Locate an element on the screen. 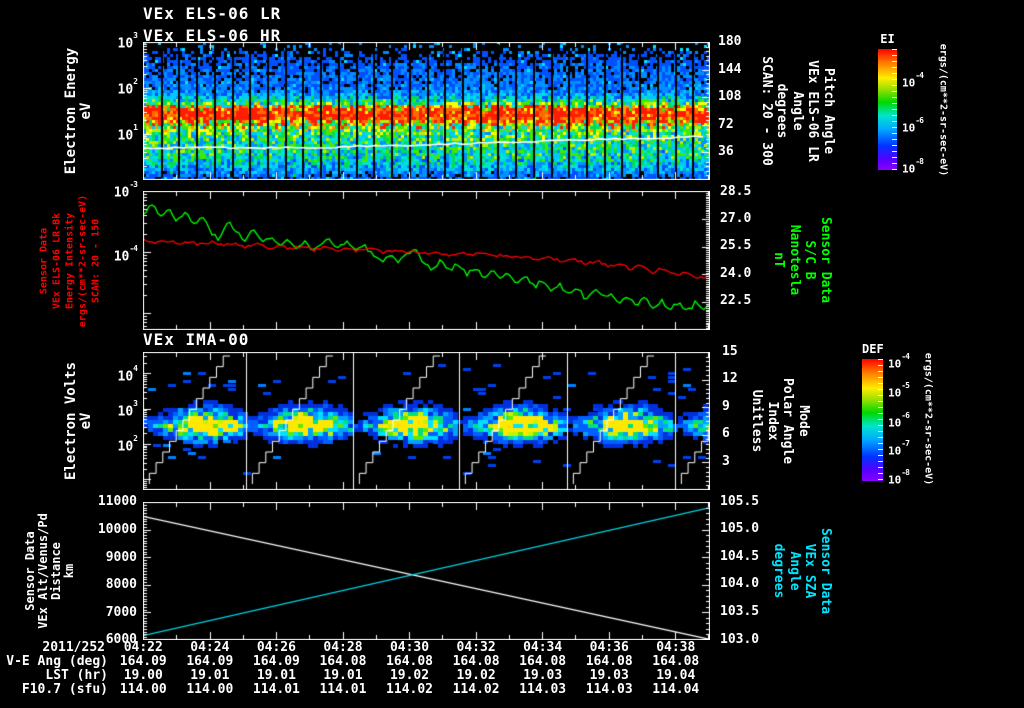 This screenshot has height=708, width=1024. panel1-ytick: 102 is located at coordinates (127, 87).